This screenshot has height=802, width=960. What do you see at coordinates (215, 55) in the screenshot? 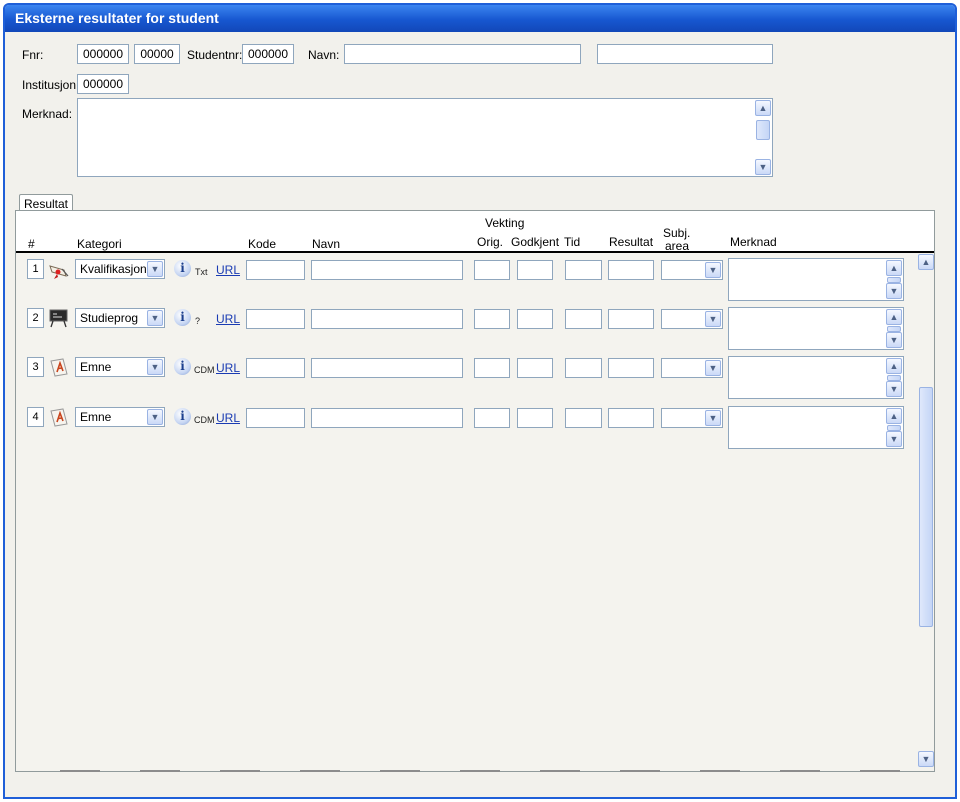
I see `studentnr-label: Studentnr:` at bounding box center [215, 55].